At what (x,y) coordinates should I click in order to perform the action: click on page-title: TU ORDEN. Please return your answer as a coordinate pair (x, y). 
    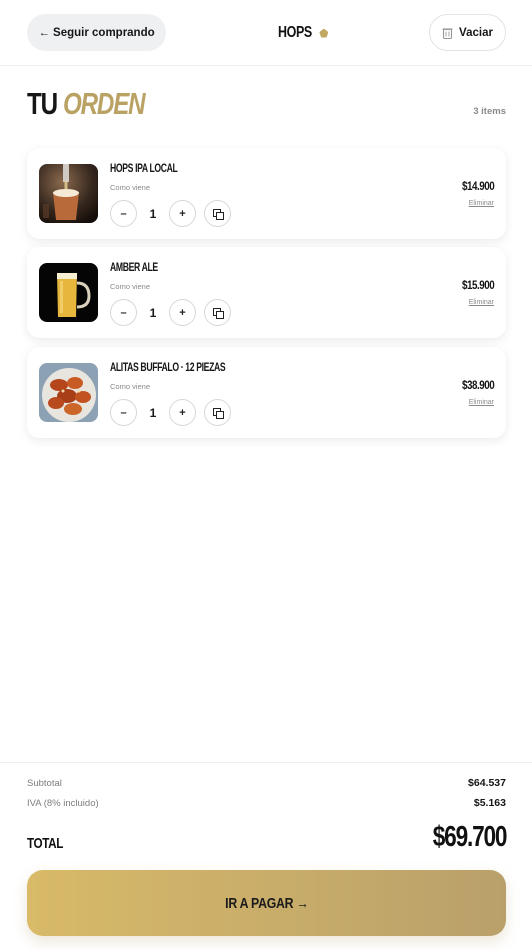
    Looking at the image, I should click on (97, 103).